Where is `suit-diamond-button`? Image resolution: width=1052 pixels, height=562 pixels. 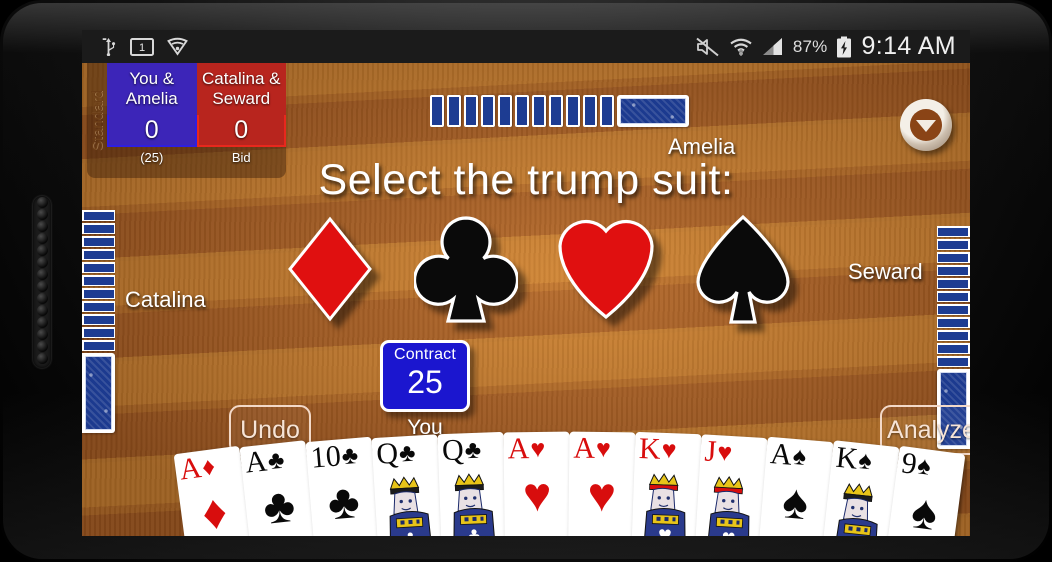
suit-diamond-button is located at coordinates (330, 269).